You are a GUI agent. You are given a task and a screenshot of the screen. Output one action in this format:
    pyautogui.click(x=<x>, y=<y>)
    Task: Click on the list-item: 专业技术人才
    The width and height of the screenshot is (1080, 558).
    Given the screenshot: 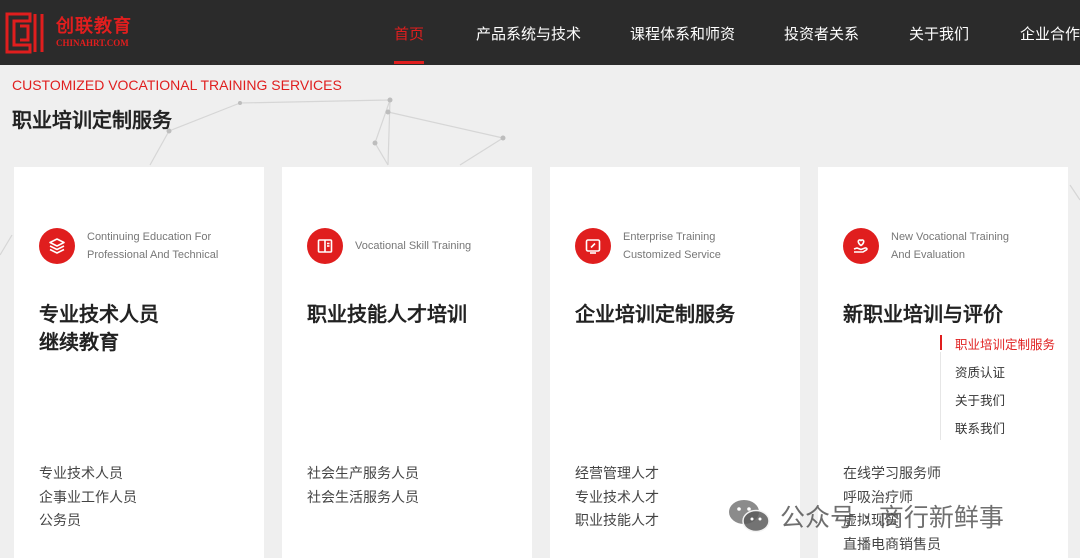 What is the action you would take?
    pyautogui.click(x=617, y=499)
    